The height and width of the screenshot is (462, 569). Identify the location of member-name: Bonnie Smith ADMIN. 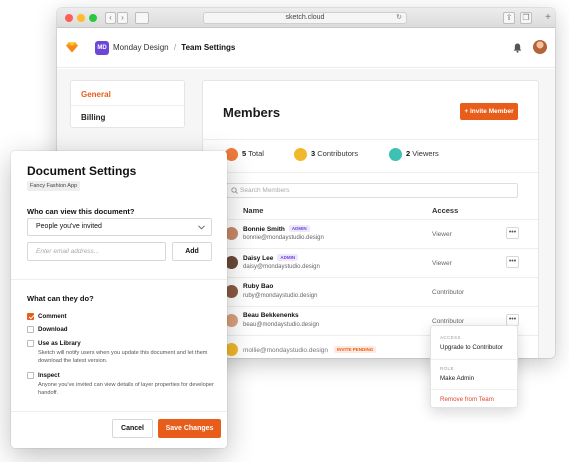
(276, 229).